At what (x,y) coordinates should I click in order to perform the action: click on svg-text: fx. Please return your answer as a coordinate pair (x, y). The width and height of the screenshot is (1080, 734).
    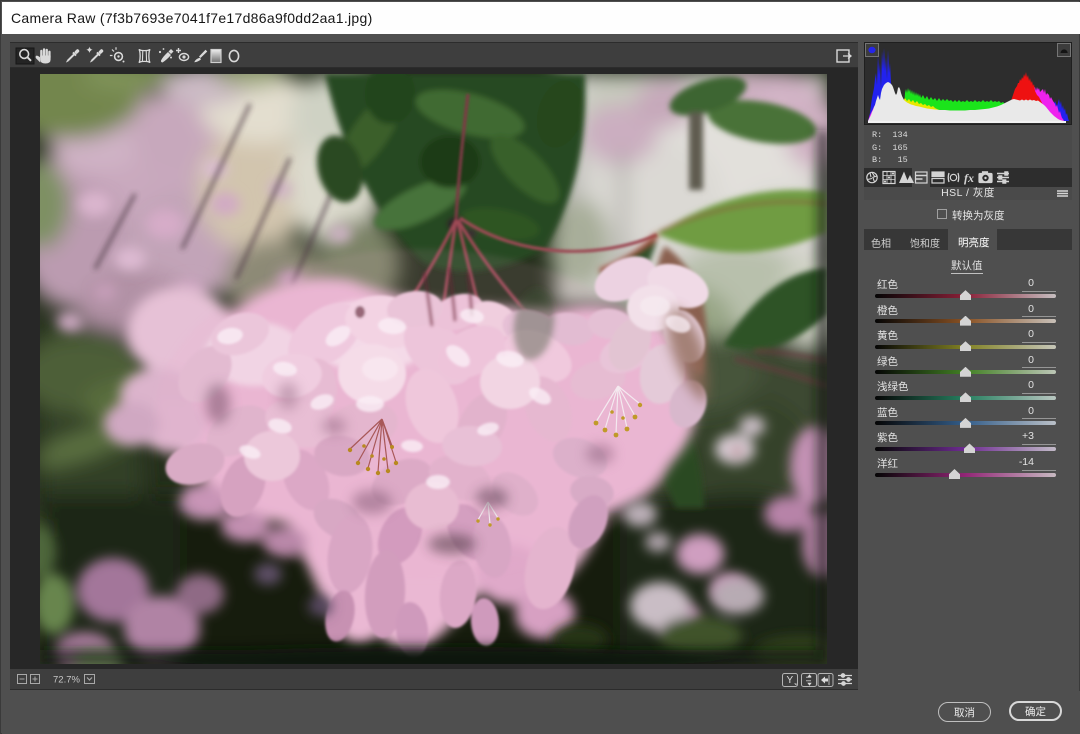
    Looking at the image, I should click on (969, 178).